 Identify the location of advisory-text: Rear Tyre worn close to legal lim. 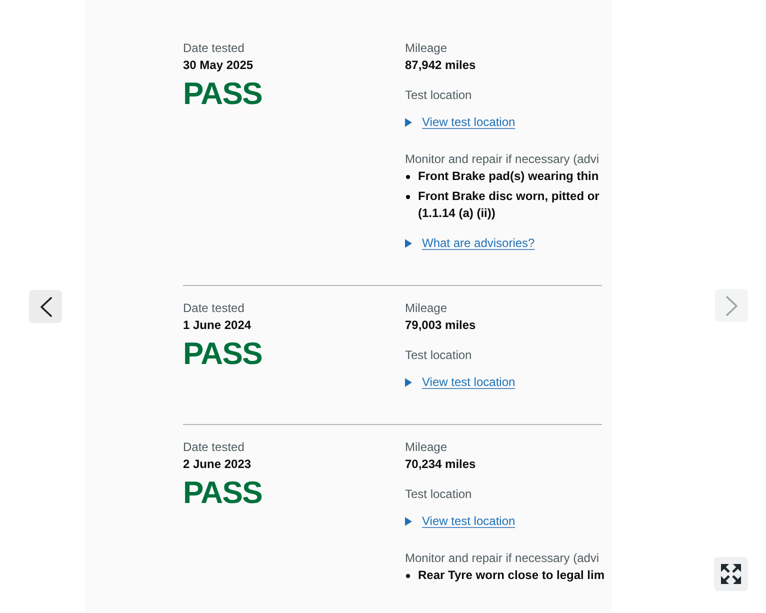
(511, 575).